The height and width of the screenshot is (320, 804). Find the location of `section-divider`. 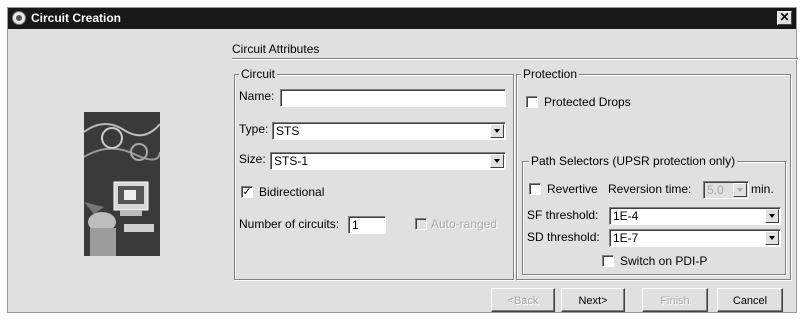

section-divider is located at coordinates (515, 59).